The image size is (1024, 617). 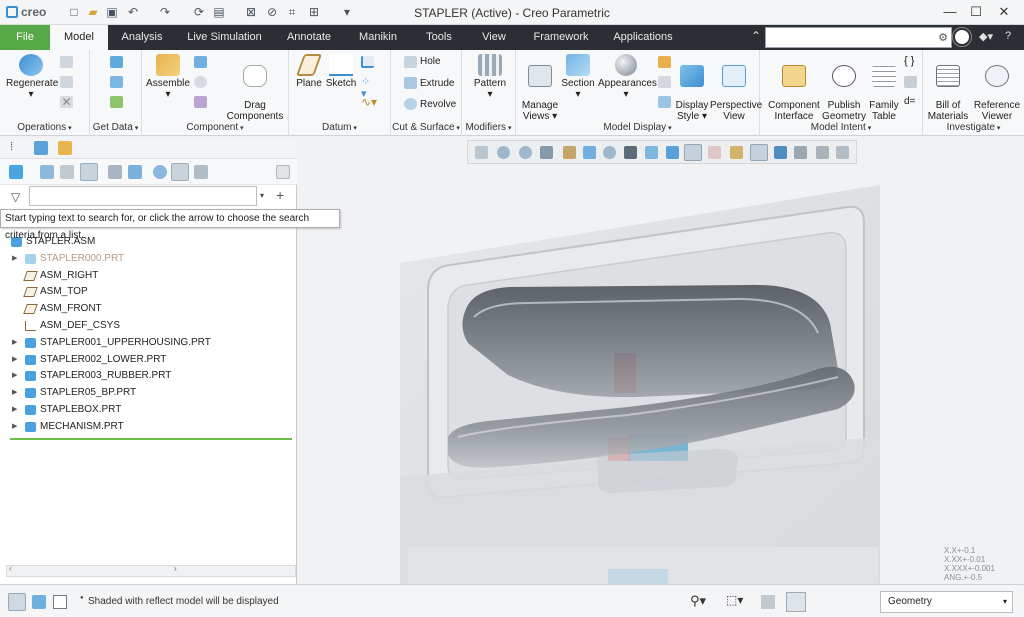 What do you see at coordinates (41, 148) in the screenshot?
I see `folder-browser-tab-icon` at bounding box center [41, 148].